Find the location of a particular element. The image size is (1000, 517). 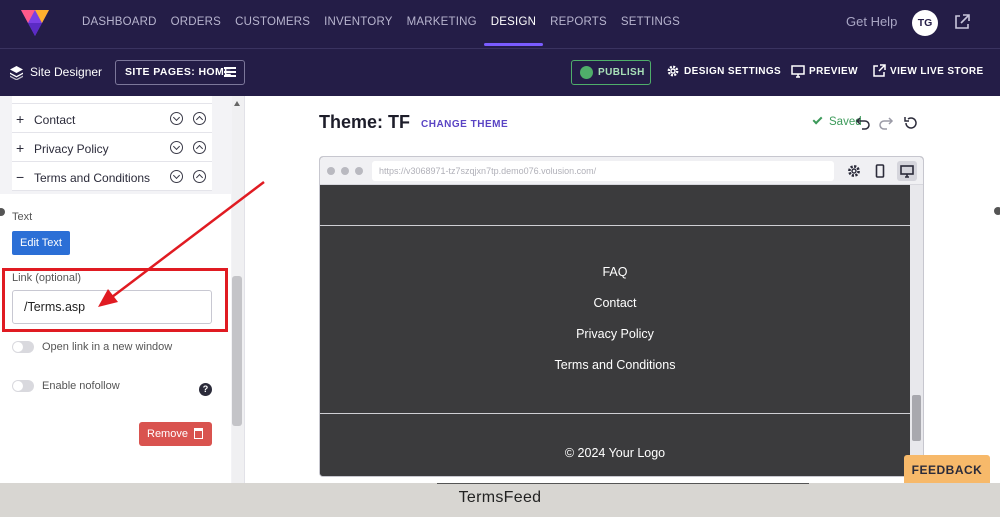

mobile-view-icon is located at coordinates (880, 171).